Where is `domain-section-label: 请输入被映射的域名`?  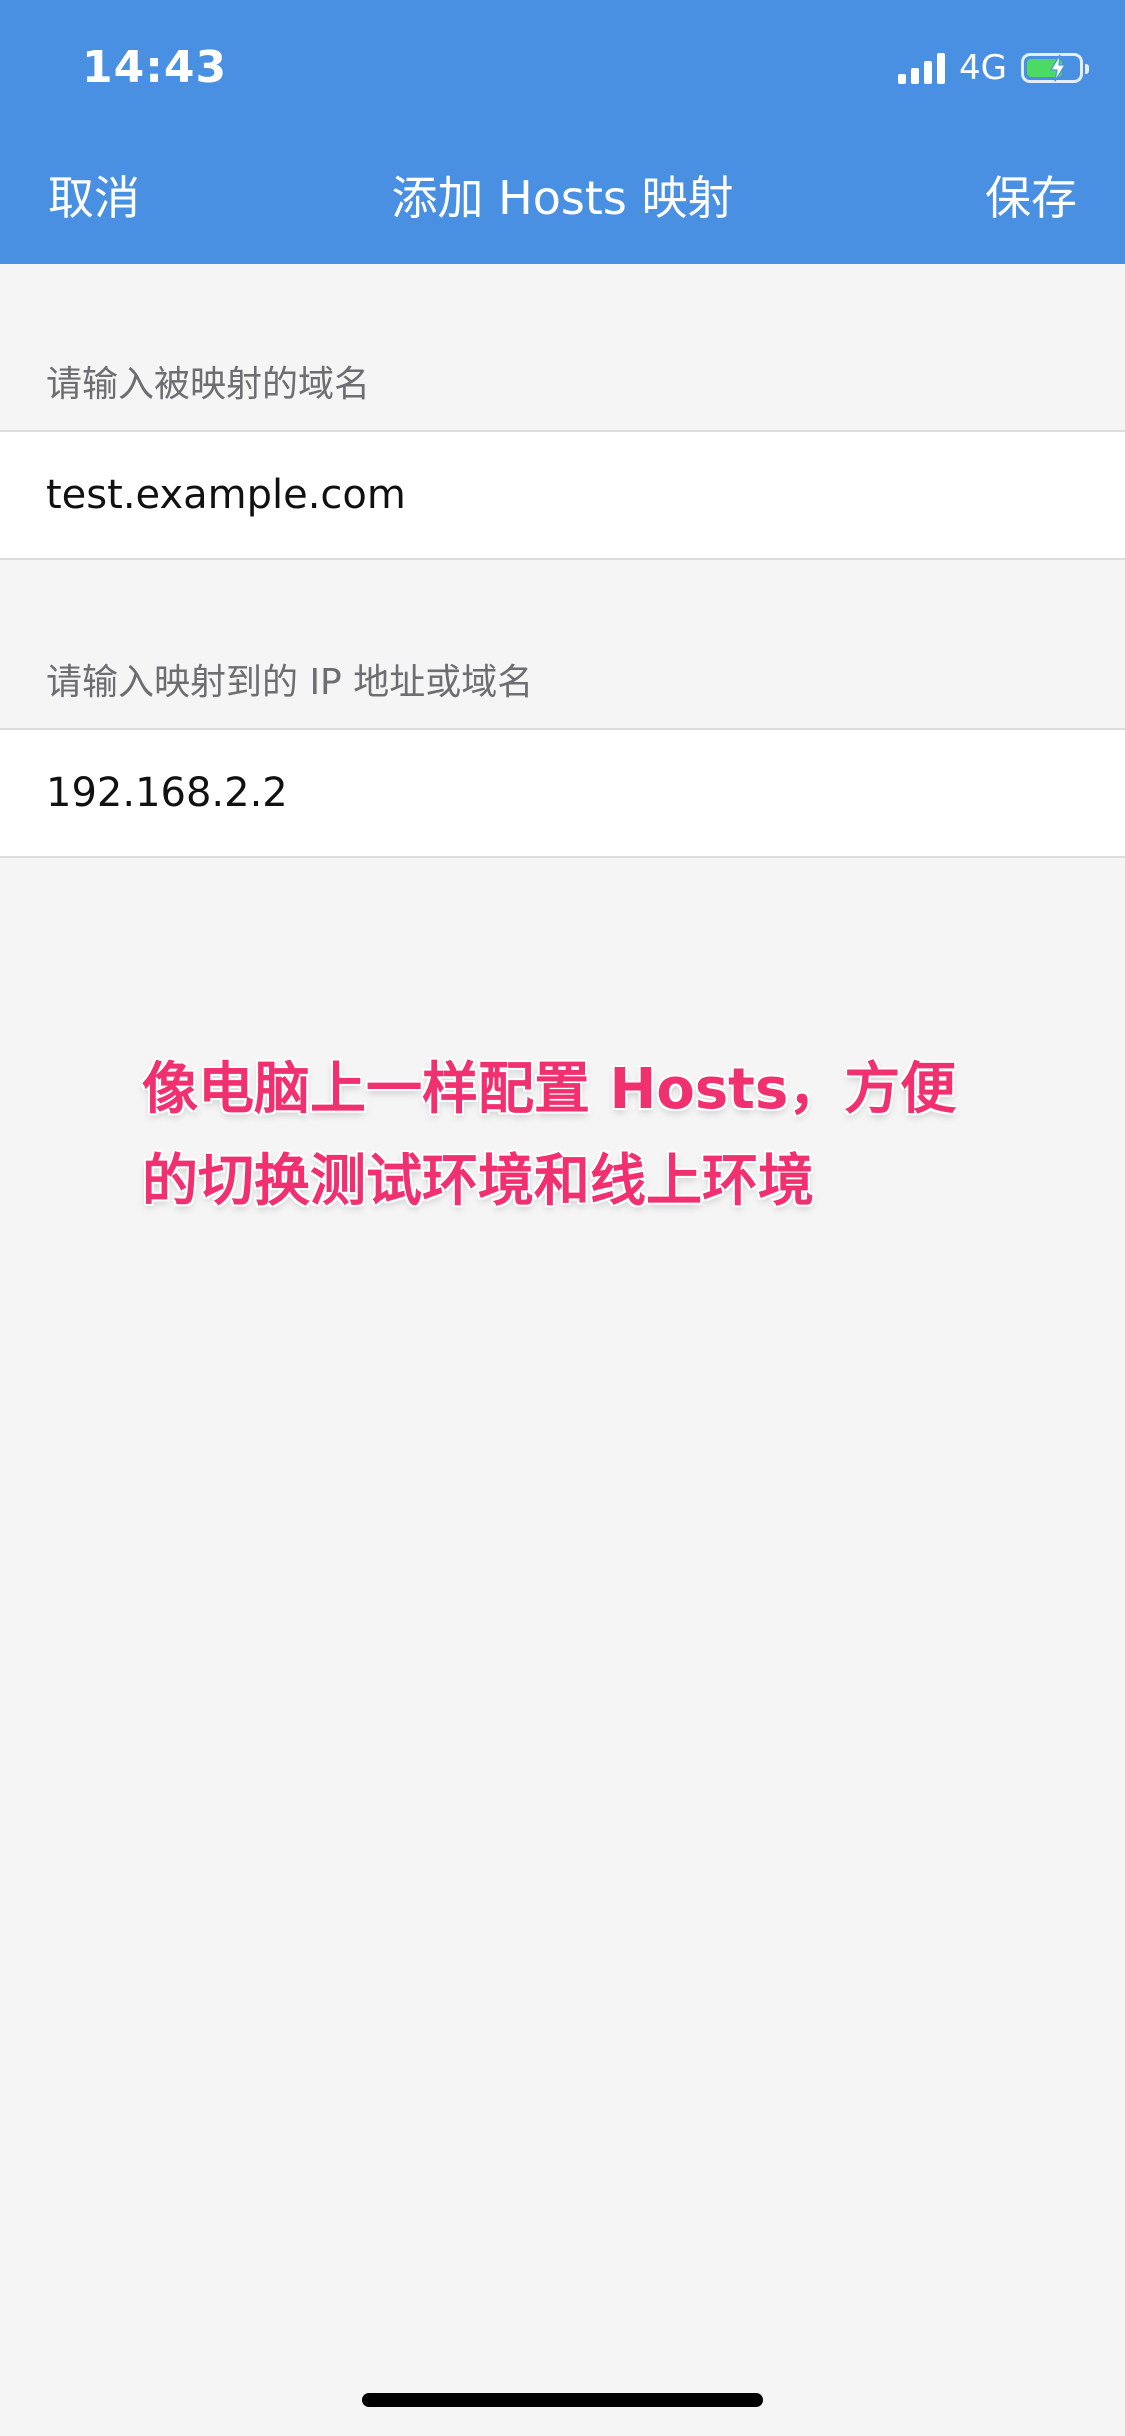
domain-section-label: 请输入被映射的域名 is located at coordinates (208, 384).